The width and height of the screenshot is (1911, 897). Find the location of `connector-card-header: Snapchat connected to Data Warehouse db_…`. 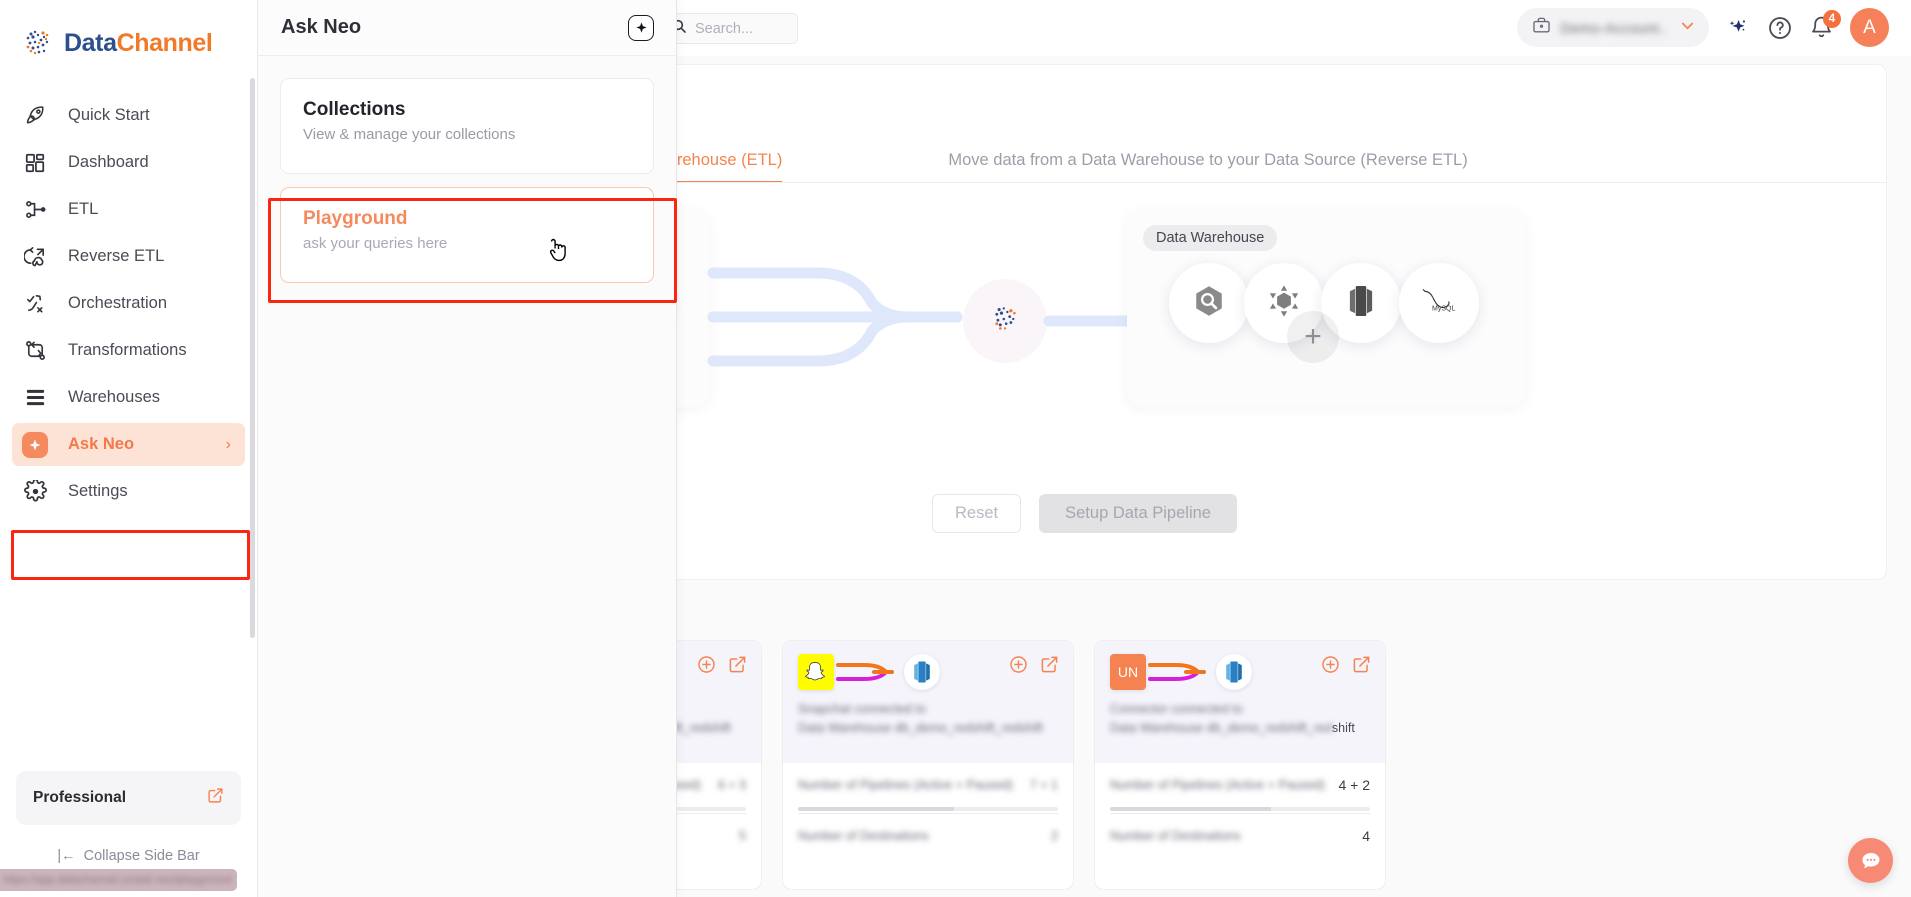

connector-card-header: Snapchat connected to Data Warehouse db_… is located at coordinates (928, 702).